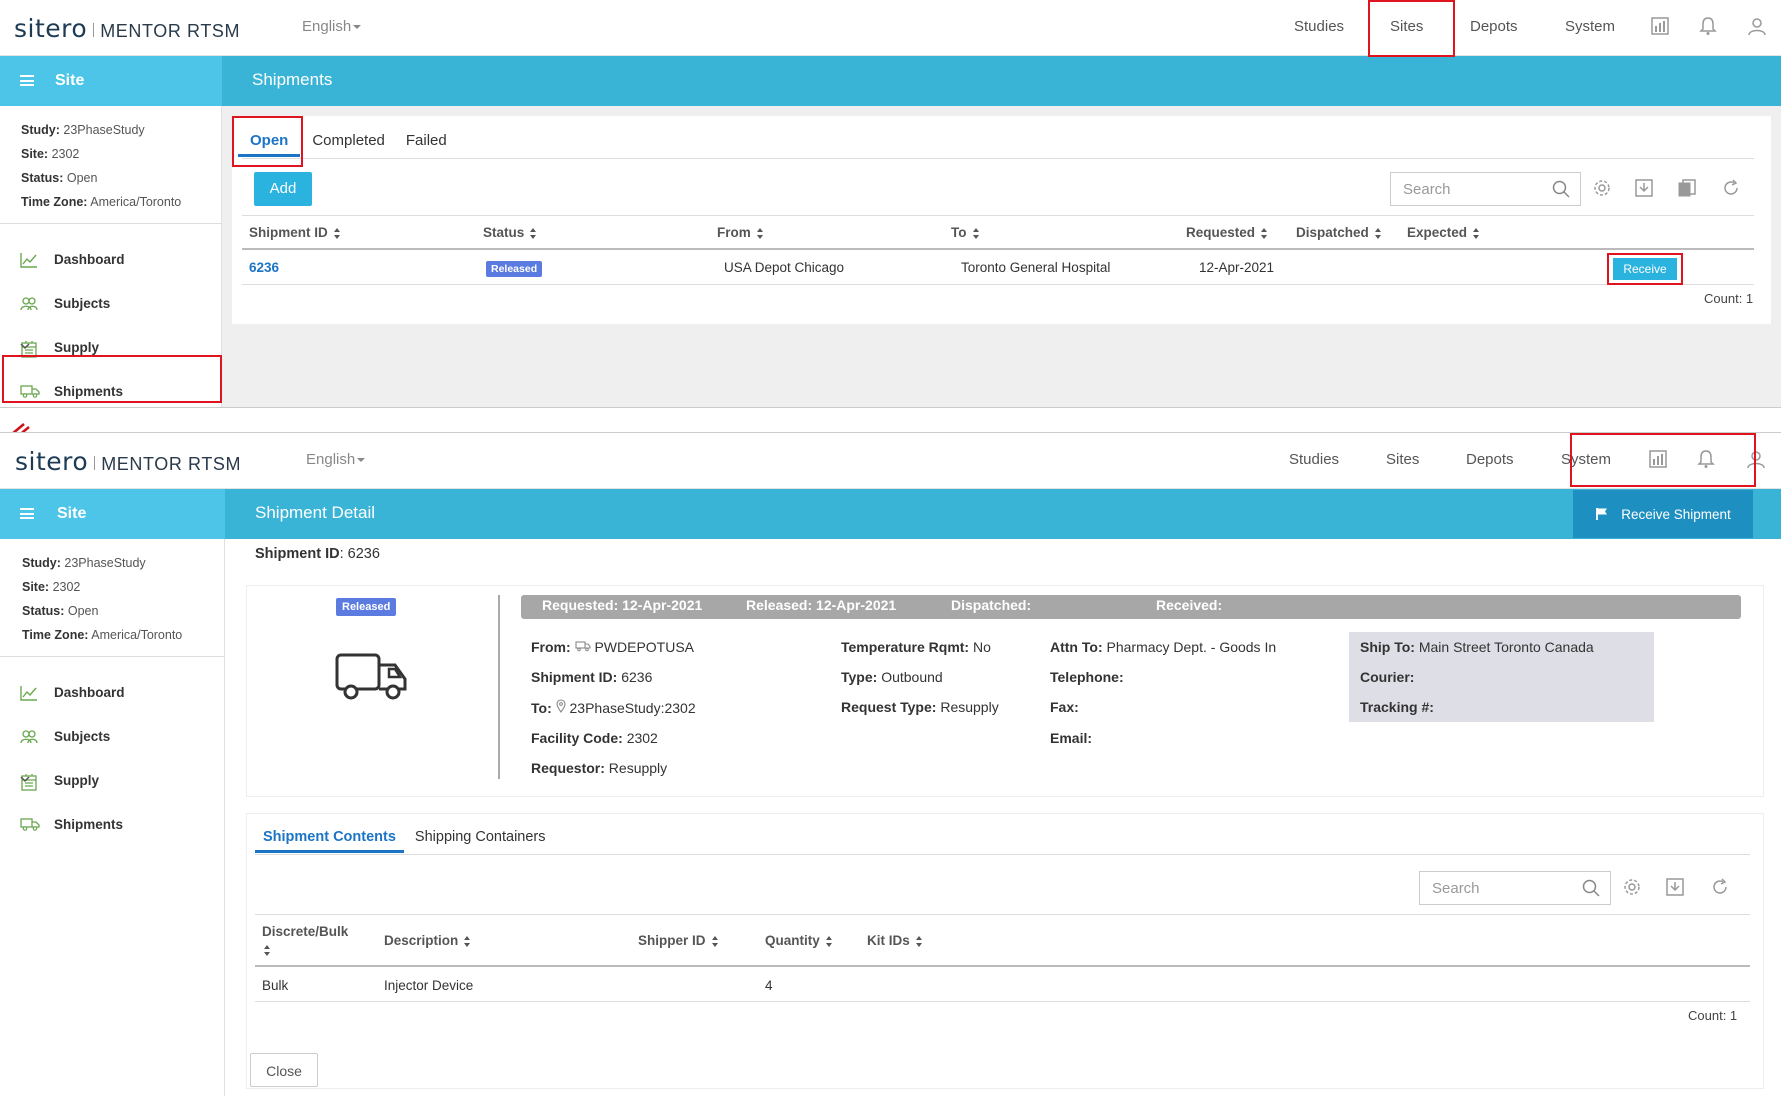 The width and height of the screenshot is (1781, 1096). Describe the element at coordinates (912, 677) in the screenshot. I see `field-value: Outbound` at that location.